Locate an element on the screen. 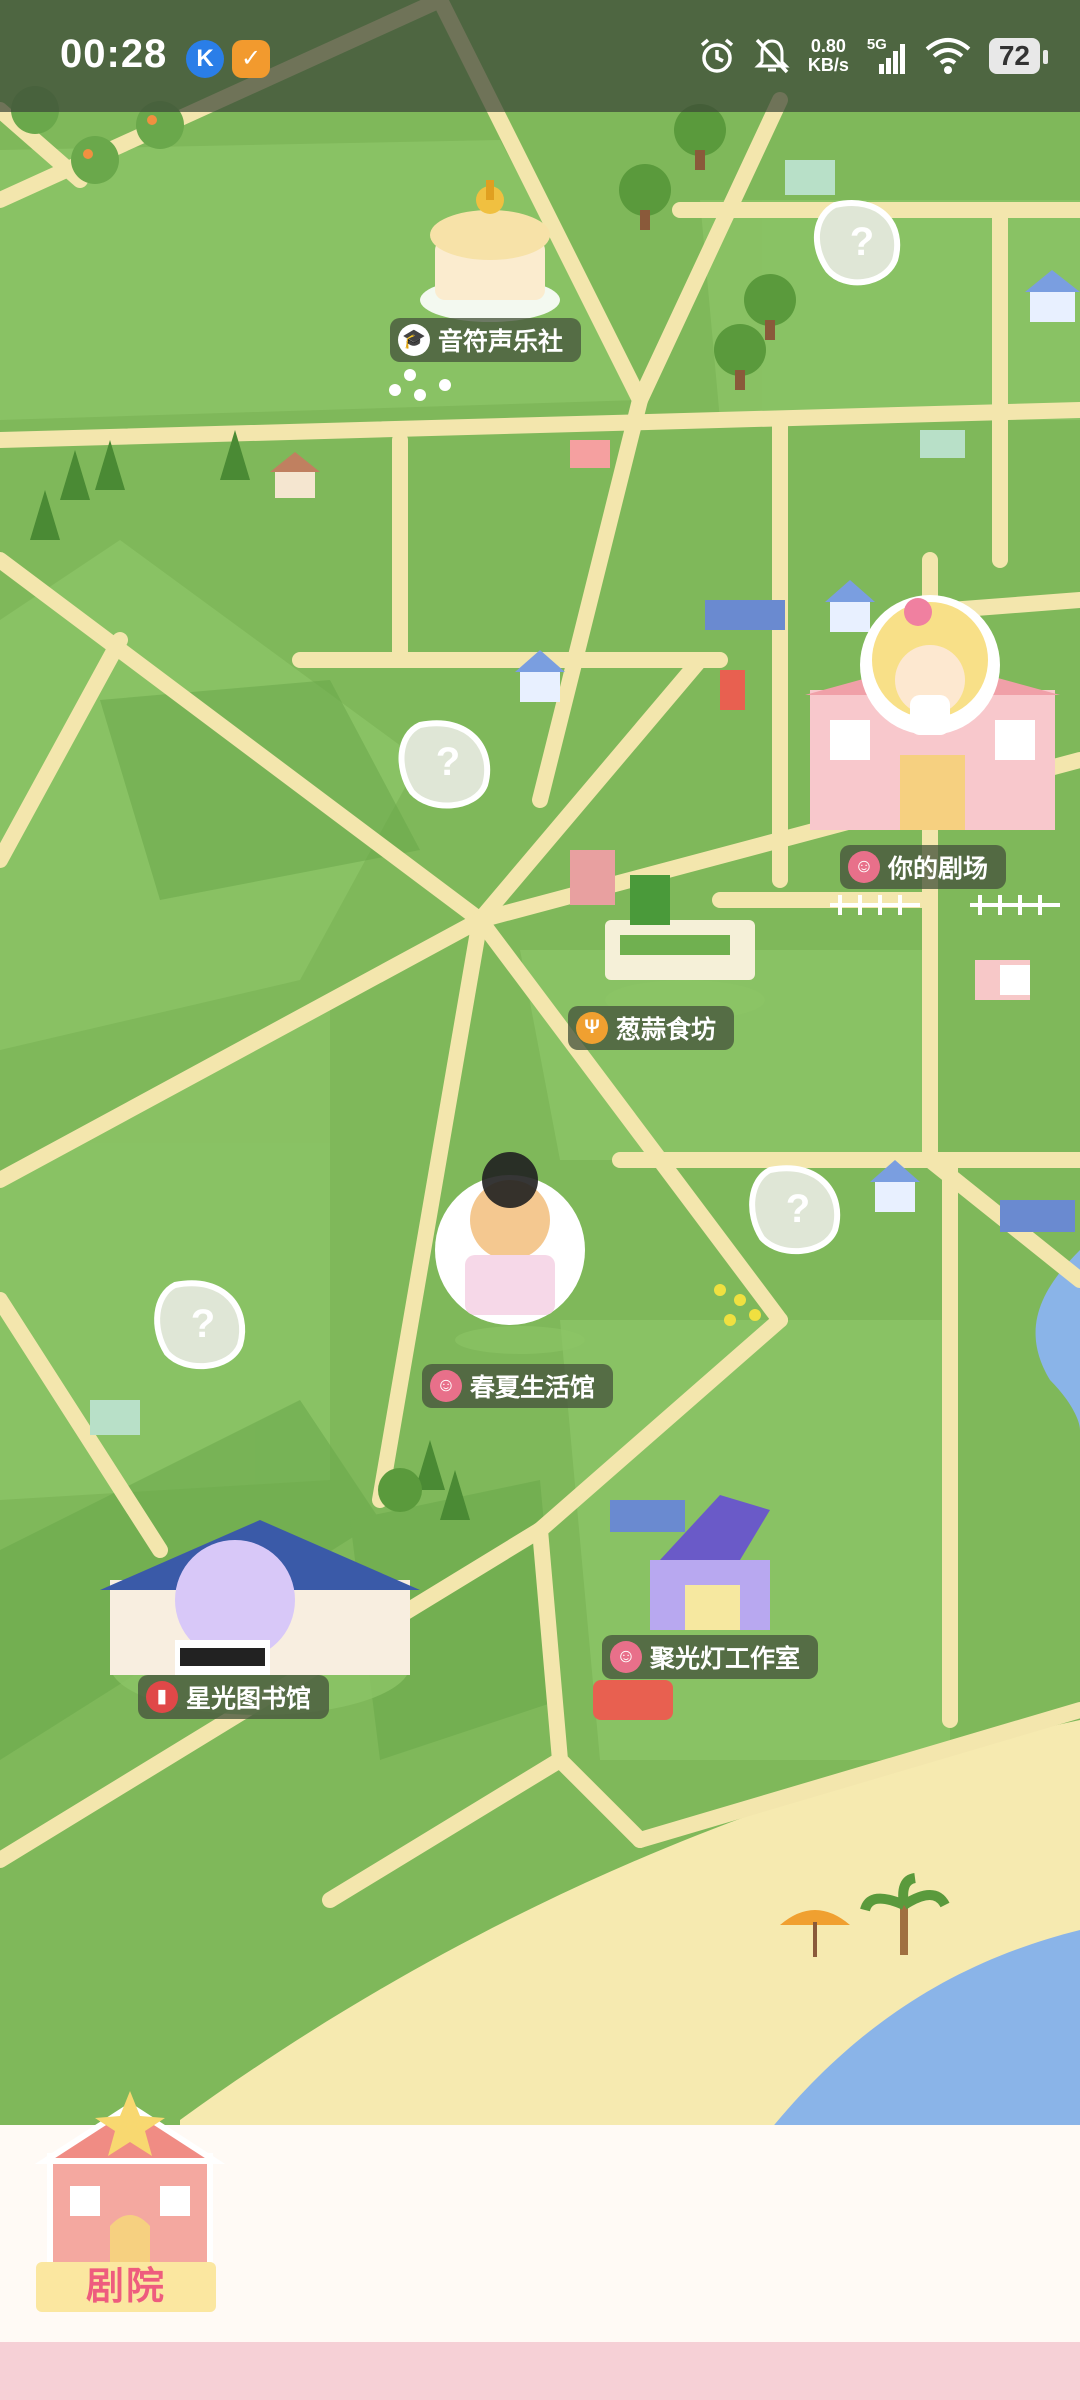 The width and height of the screenshot is (1080, 2400). status-right-group: 0.80 KB/s 5G 72 is located at coordinates (873, 56).